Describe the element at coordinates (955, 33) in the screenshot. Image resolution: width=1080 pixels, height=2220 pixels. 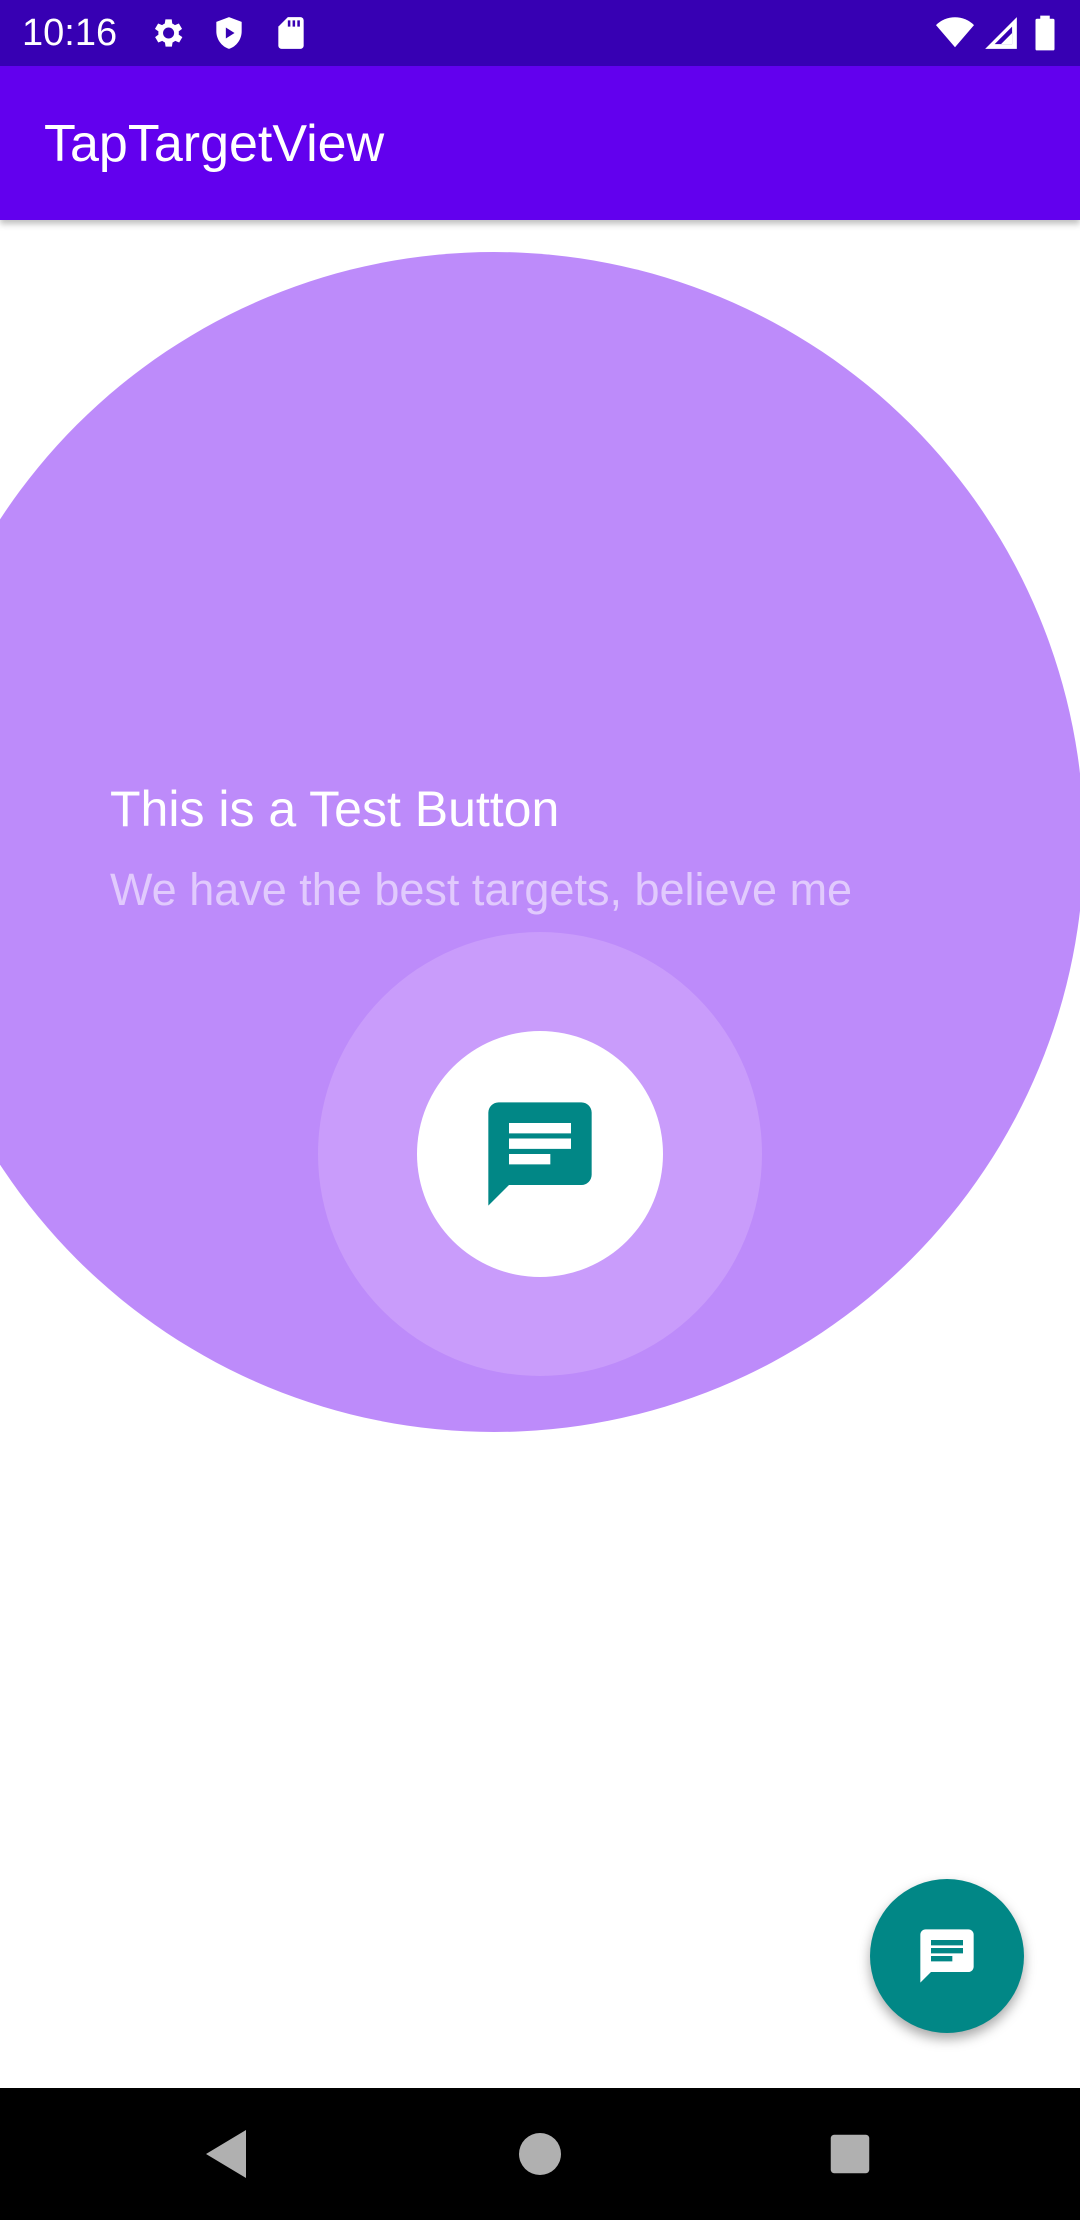
I see `wifi-icon` at that location.